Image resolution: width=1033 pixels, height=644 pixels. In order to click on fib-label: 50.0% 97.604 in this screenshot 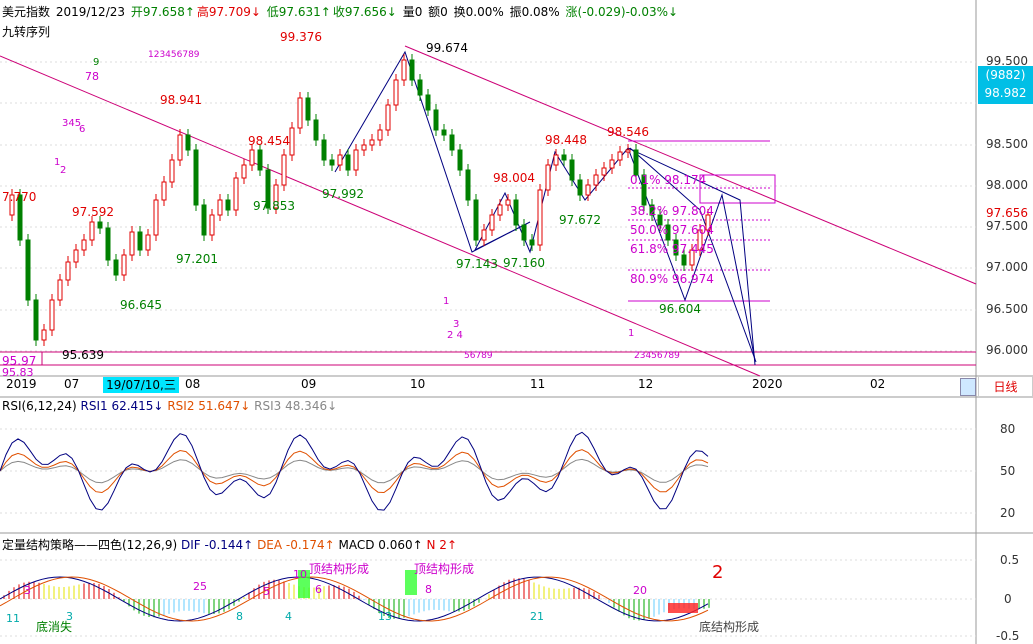, I will do `click(672, 230)`.